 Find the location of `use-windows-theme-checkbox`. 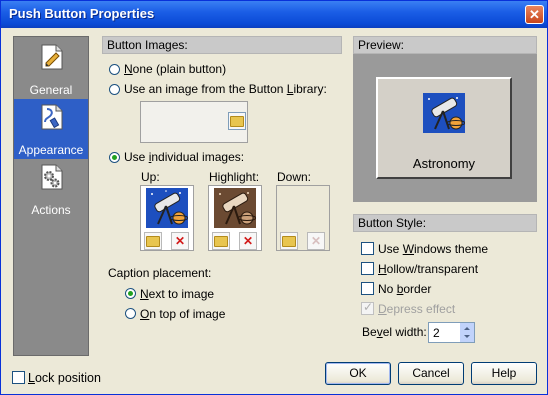

use-windows-theme-checkbox is located at coordinates (367, 248).